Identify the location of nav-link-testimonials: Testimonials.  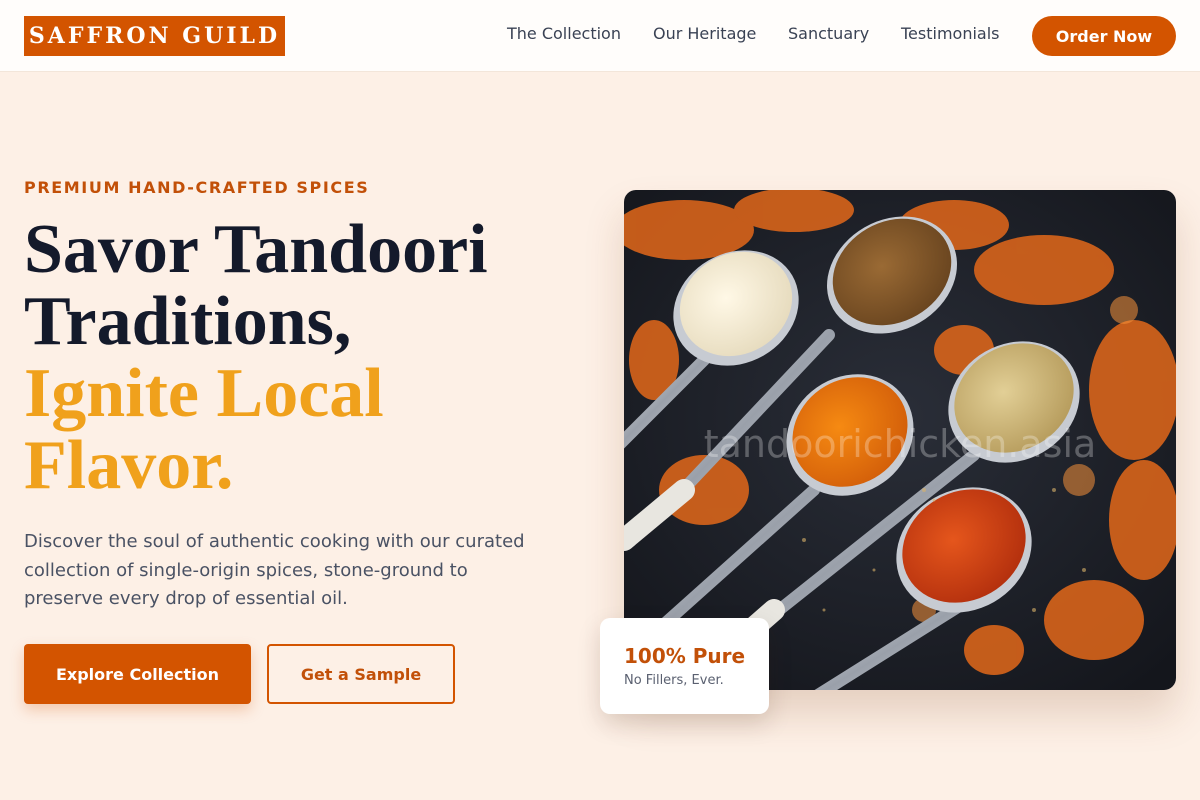
(950, 33).